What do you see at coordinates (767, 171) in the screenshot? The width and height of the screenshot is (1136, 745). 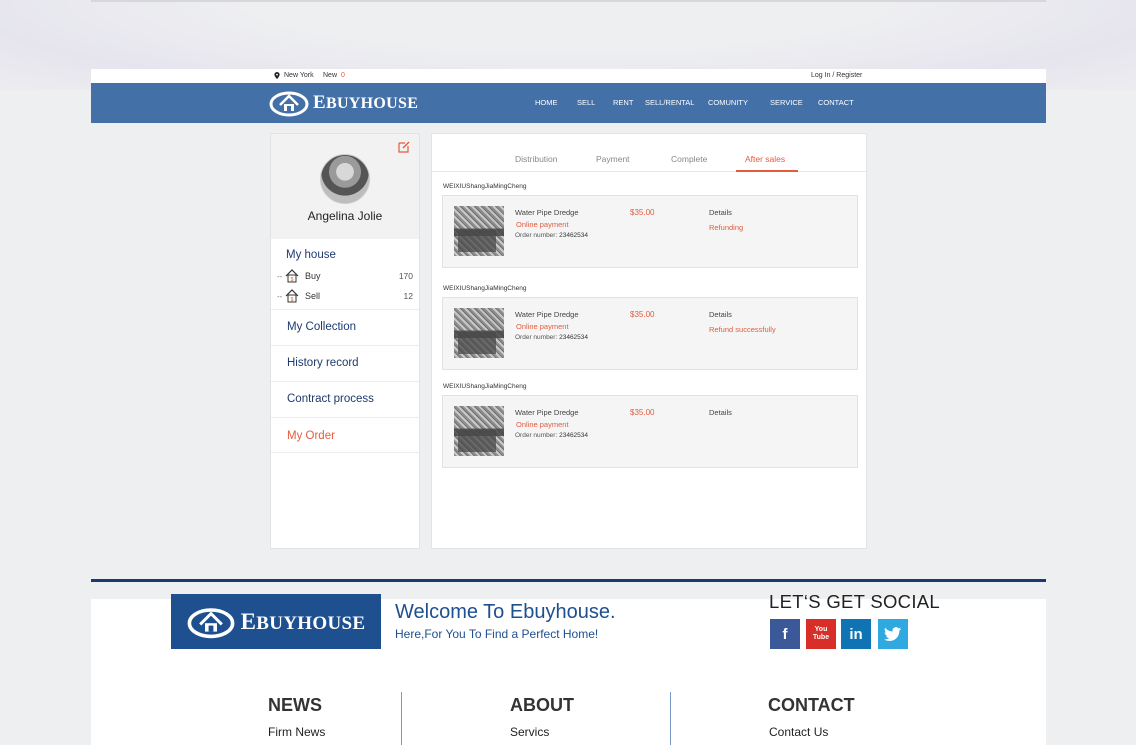 I see `active-tab-underline` at bounding box center [767, 171].